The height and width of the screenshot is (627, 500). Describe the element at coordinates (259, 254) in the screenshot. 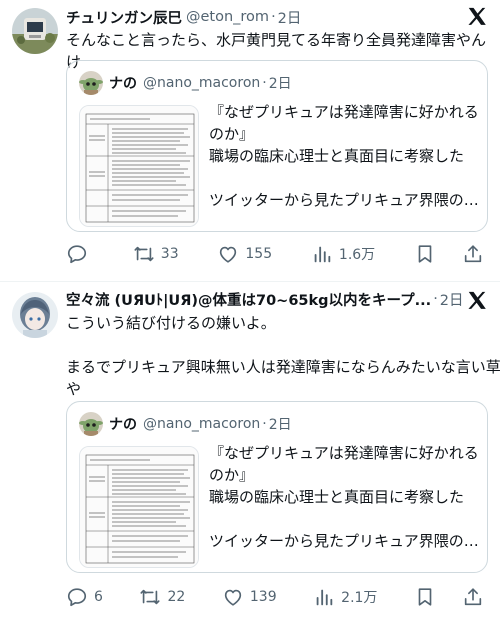

I see `like-count: 155` at that location.